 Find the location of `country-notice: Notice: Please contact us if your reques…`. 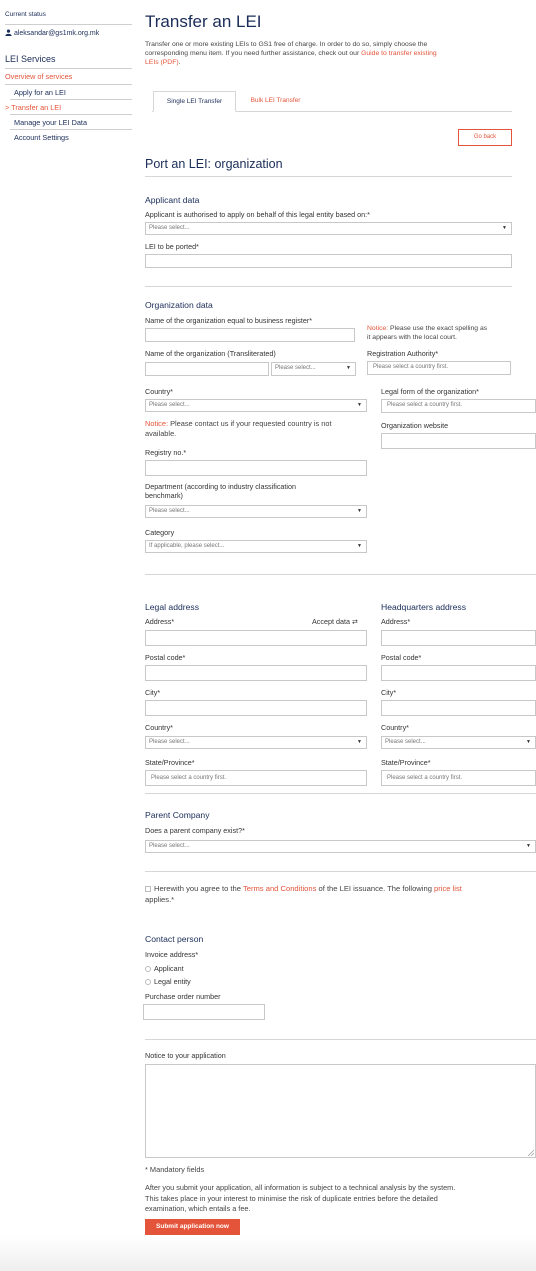

country-notice: Notice: Please contact us if your reques… is located at coordinates (260, 429).